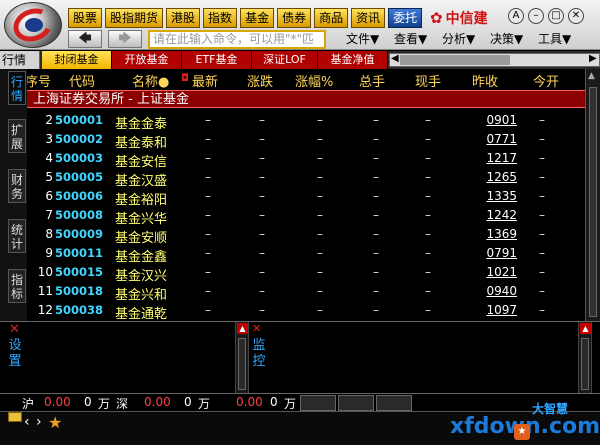  What do you see at coordinates (217, 60) in the screenshot?
I see `tab-etf-fund: ETF基金` at bounding box center [217, 60].